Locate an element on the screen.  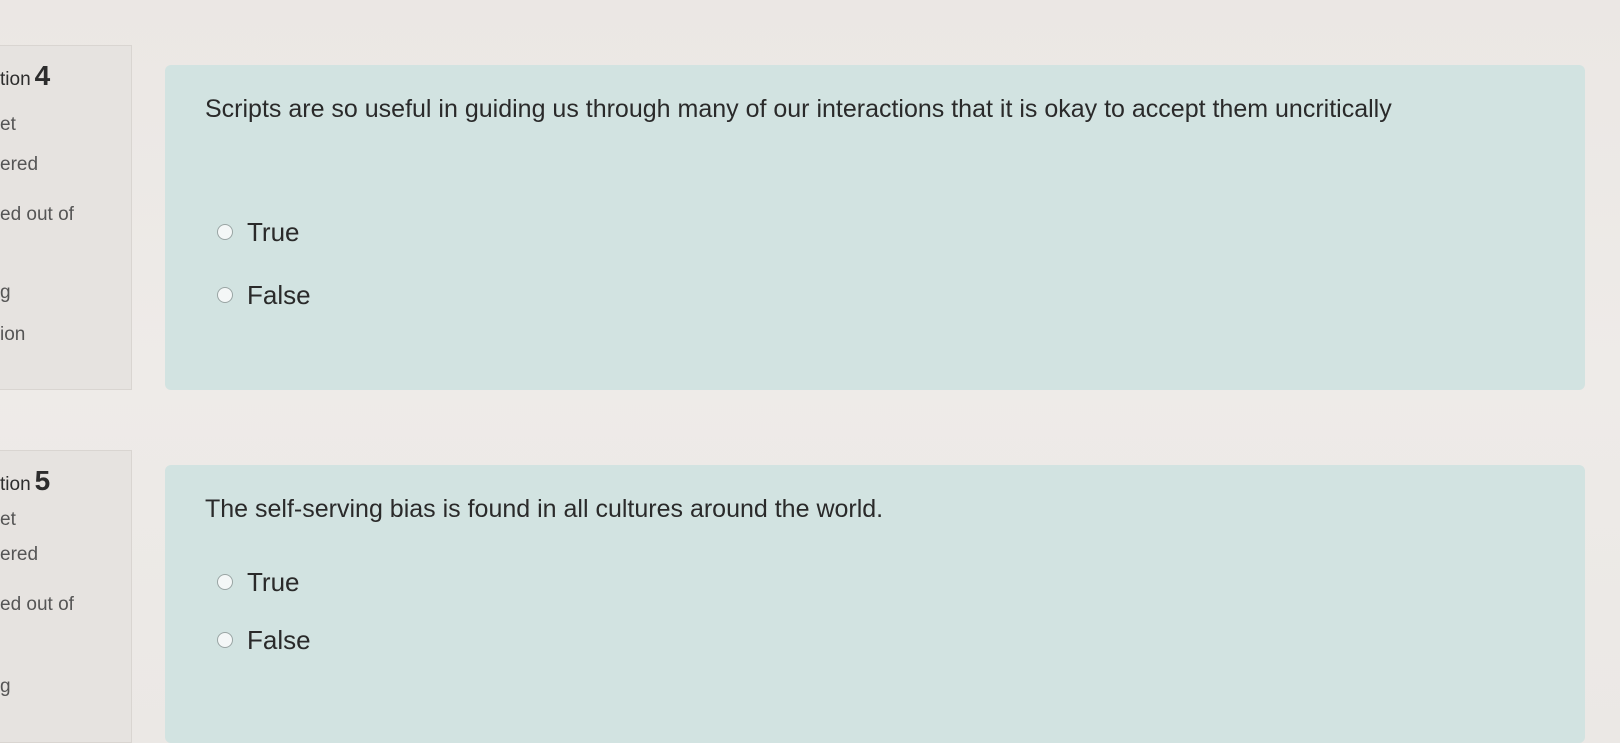
question-info-panel: tion 5 et ered ed out of g is located at coordinates (66, 596).